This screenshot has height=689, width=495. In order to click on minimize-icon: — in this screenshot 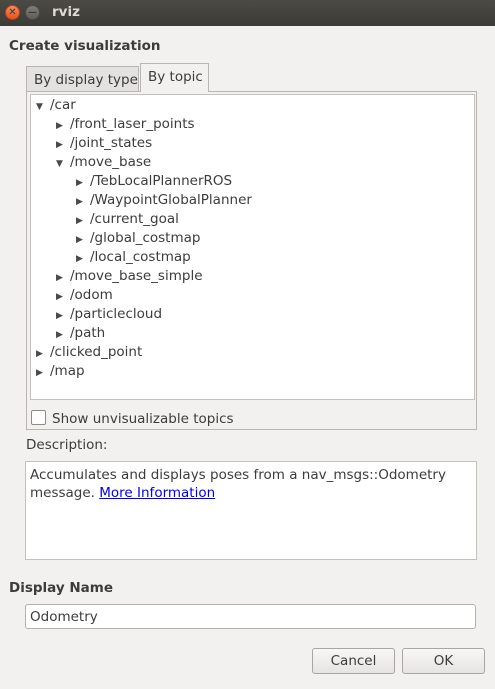, I will do `click(32, 12)`.